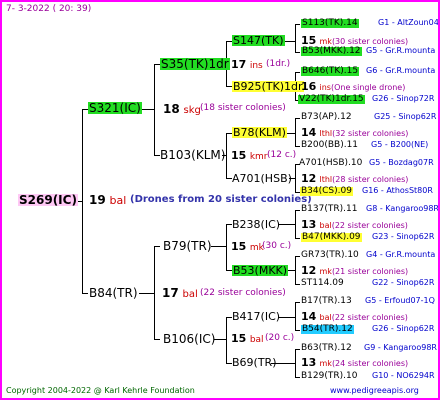 The image size is (440, 400). Describe the element at coordinates (239, 338) in the screenshot. I see `grandparent-4-num: 15` at that location.